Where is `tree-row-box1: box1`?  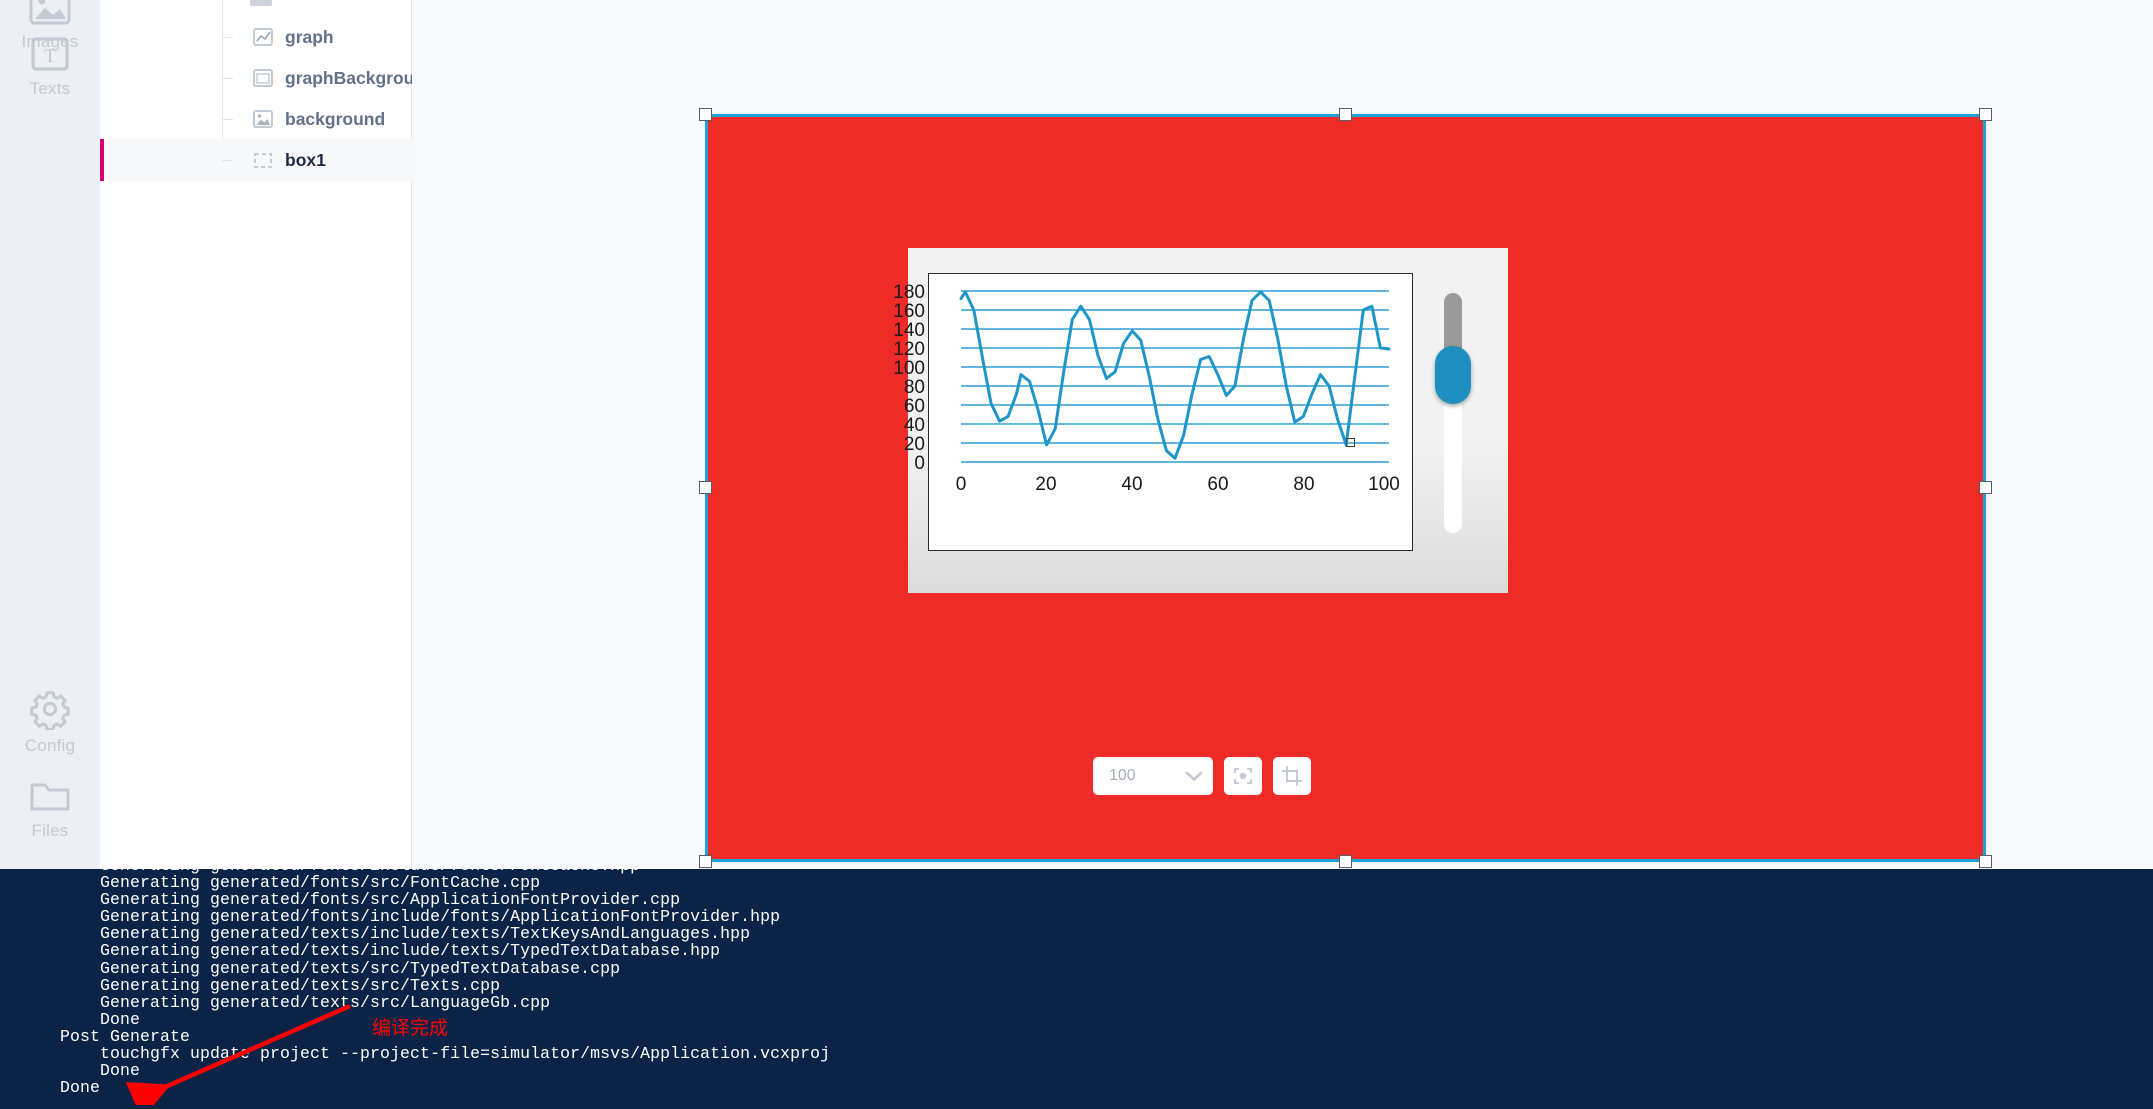 tree-row-box1: box1 is located at coordinates (256, 160).